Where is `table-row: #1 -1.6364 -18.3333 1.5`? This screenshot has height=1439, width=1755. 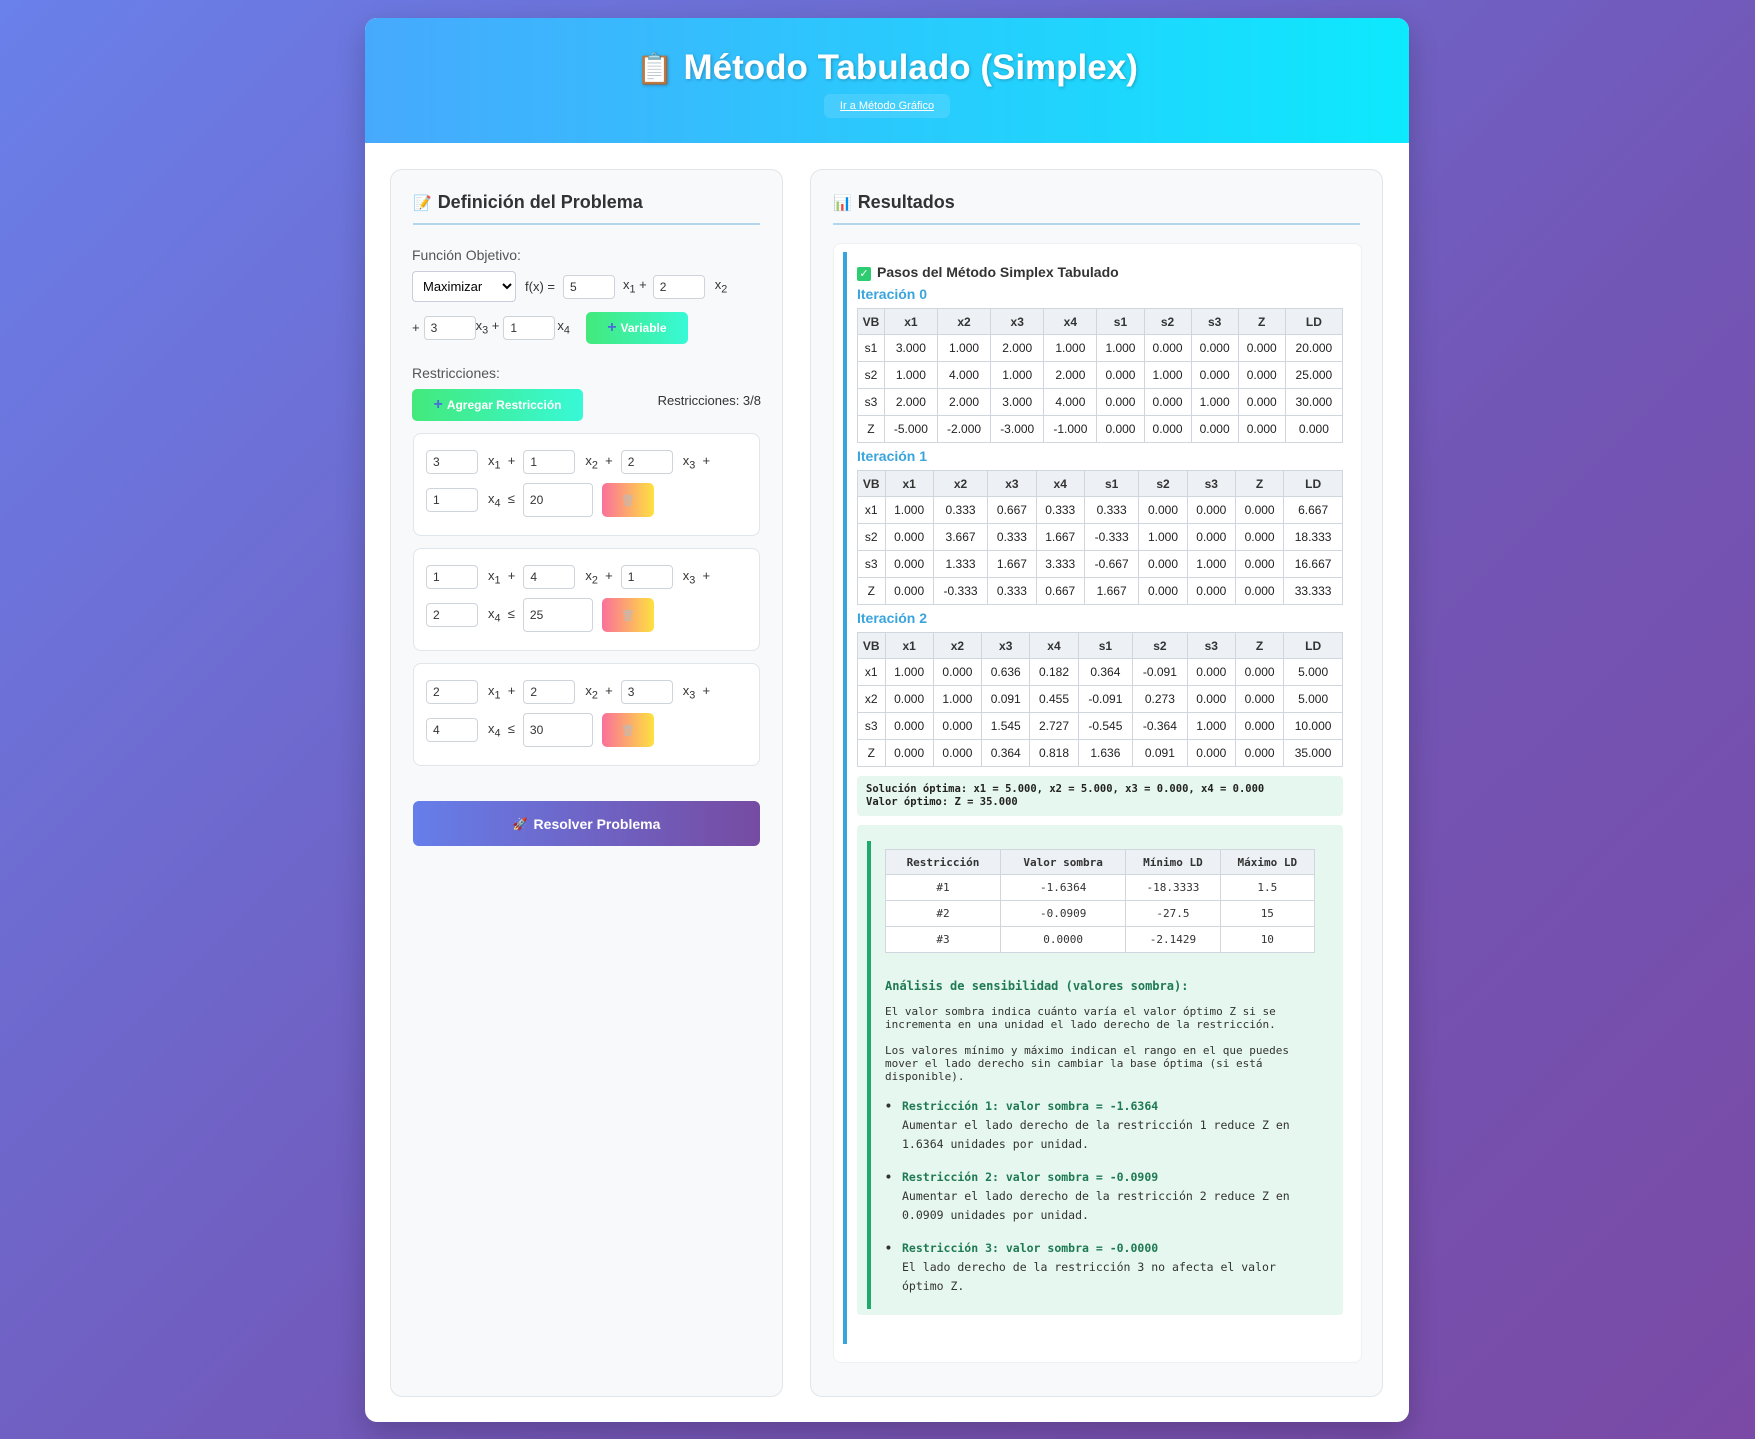 table-row: #1 -1.6364 -18.3333 1.5 is located at coordinates (1100, 887).